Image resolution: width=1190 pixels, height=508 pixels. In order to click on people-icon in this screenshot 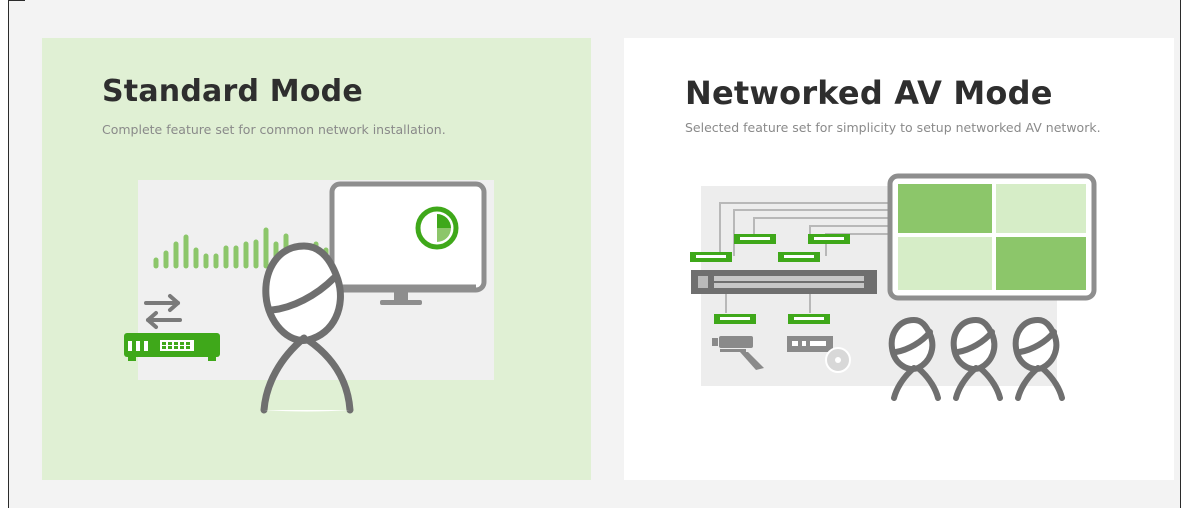, I will do `click(976, 358)`.